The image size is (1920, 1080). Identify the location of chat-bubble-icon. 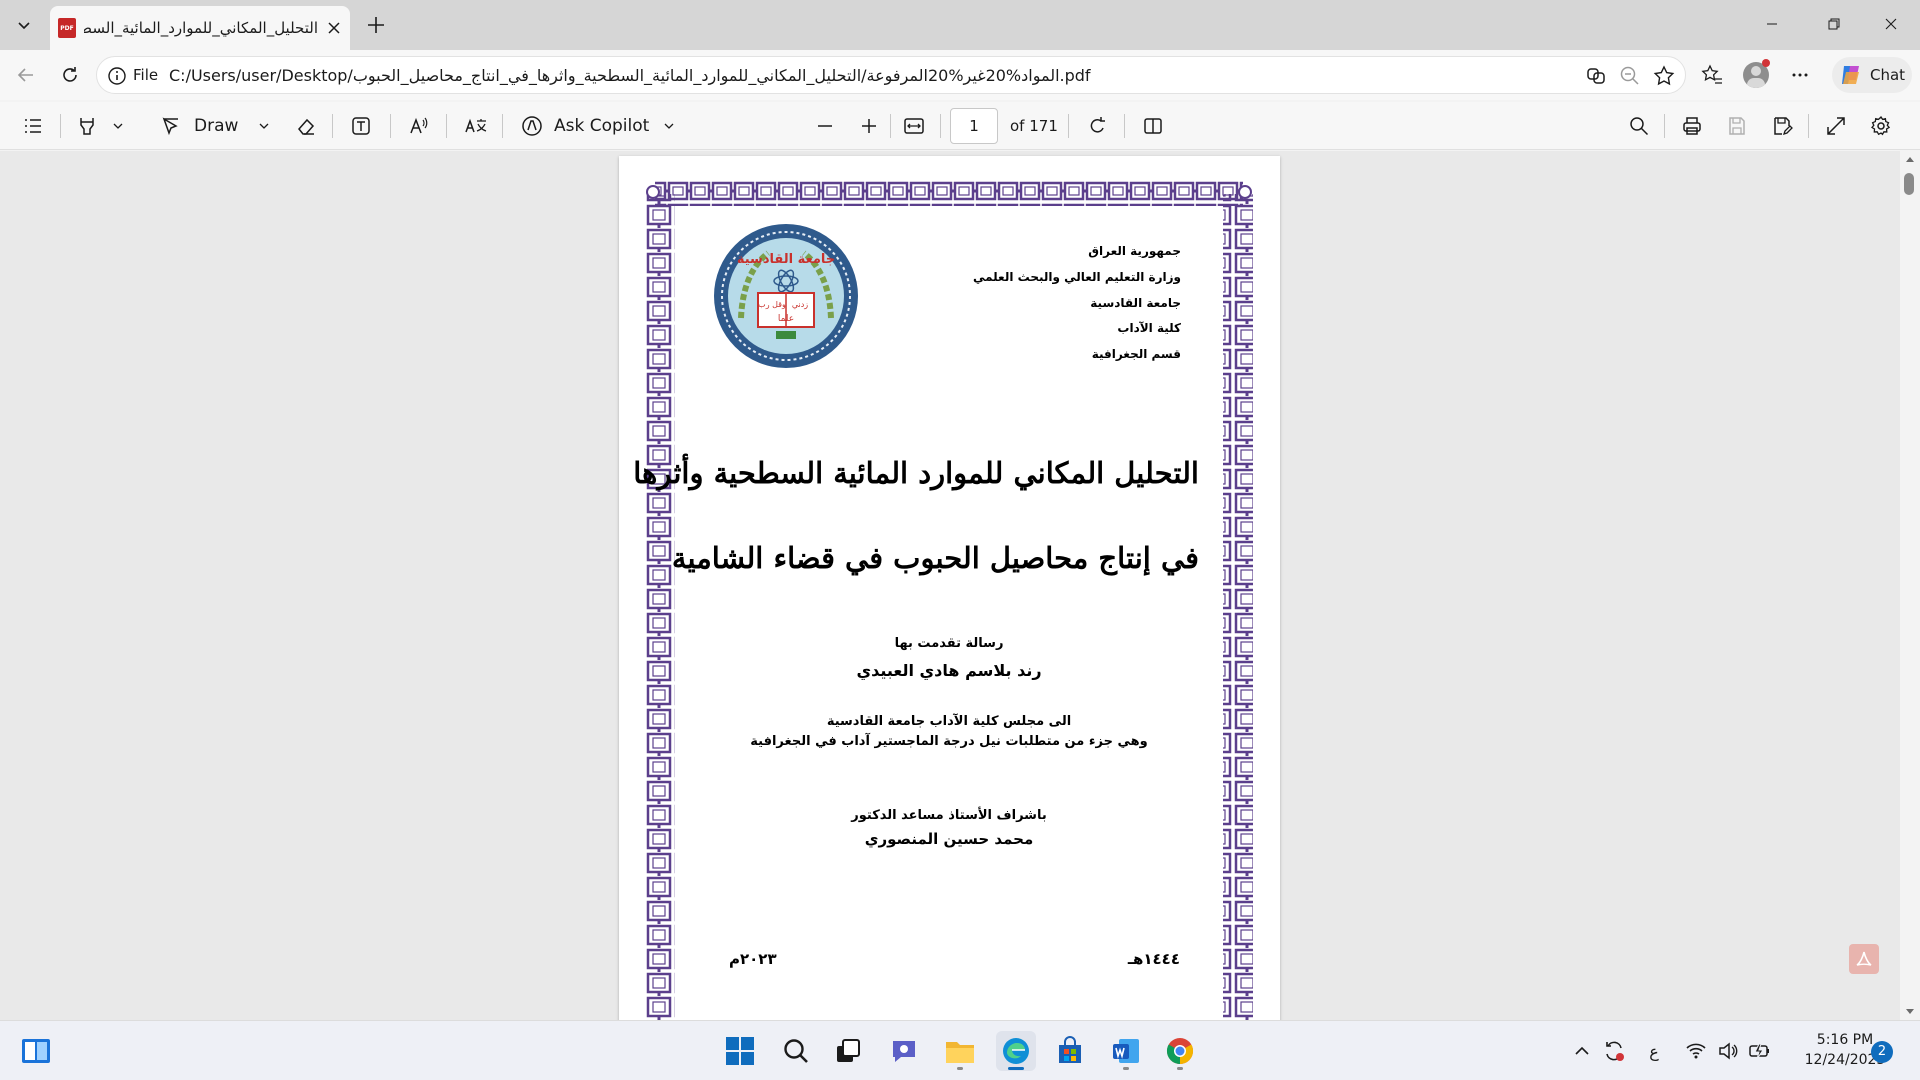
(904, 1051).